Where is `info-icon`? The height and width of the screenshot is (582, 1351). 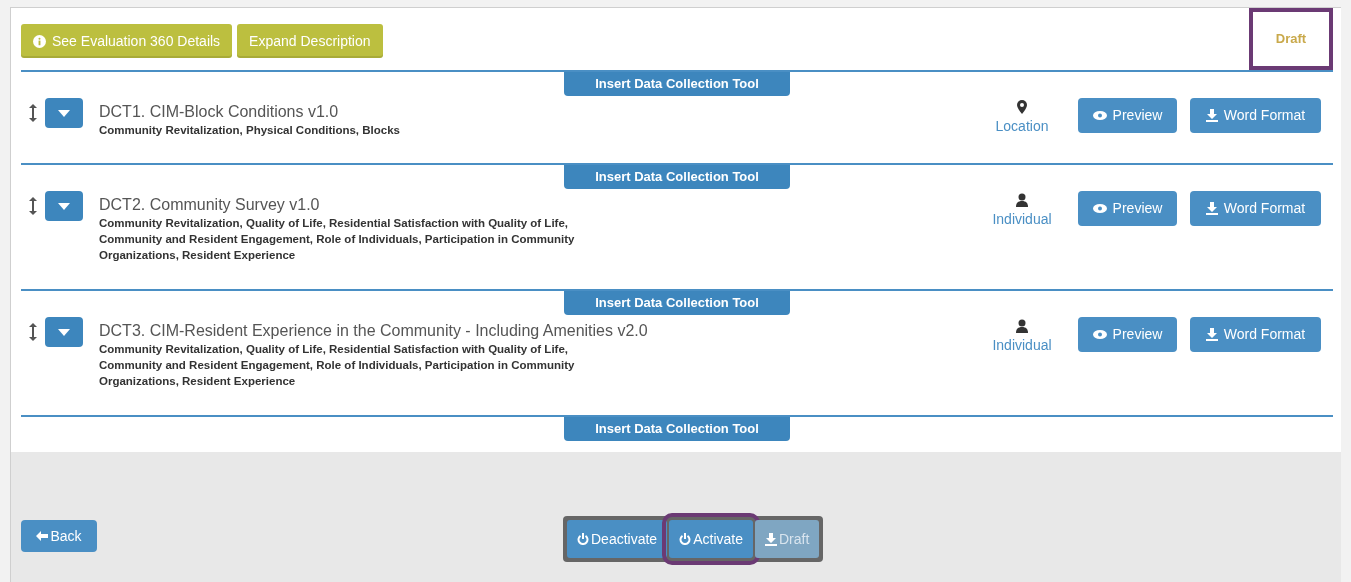 info-icon is located at coordinates (39, 41).